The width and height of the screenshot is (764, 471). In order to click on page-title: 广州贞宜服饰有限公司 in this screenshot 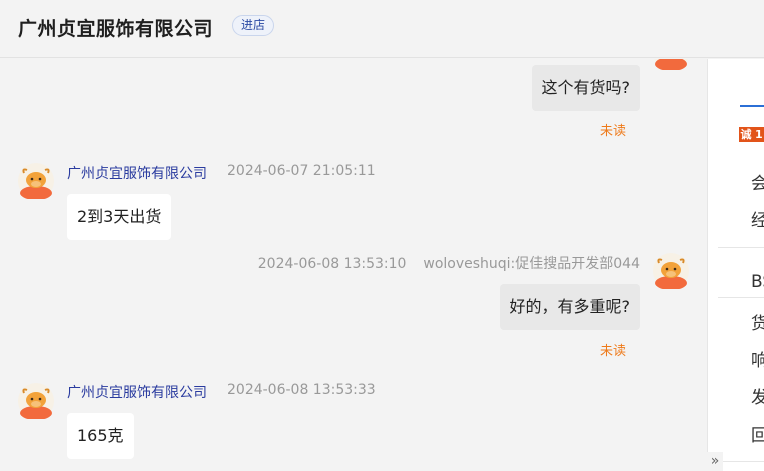, I will do `click(116, 29)`.